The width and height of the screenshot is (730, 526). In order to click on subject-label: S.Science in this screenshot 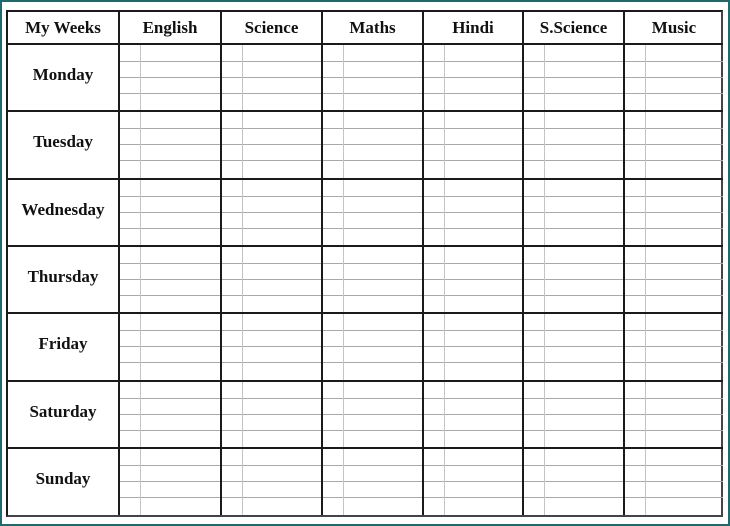, I will do `click(573, 27)`.